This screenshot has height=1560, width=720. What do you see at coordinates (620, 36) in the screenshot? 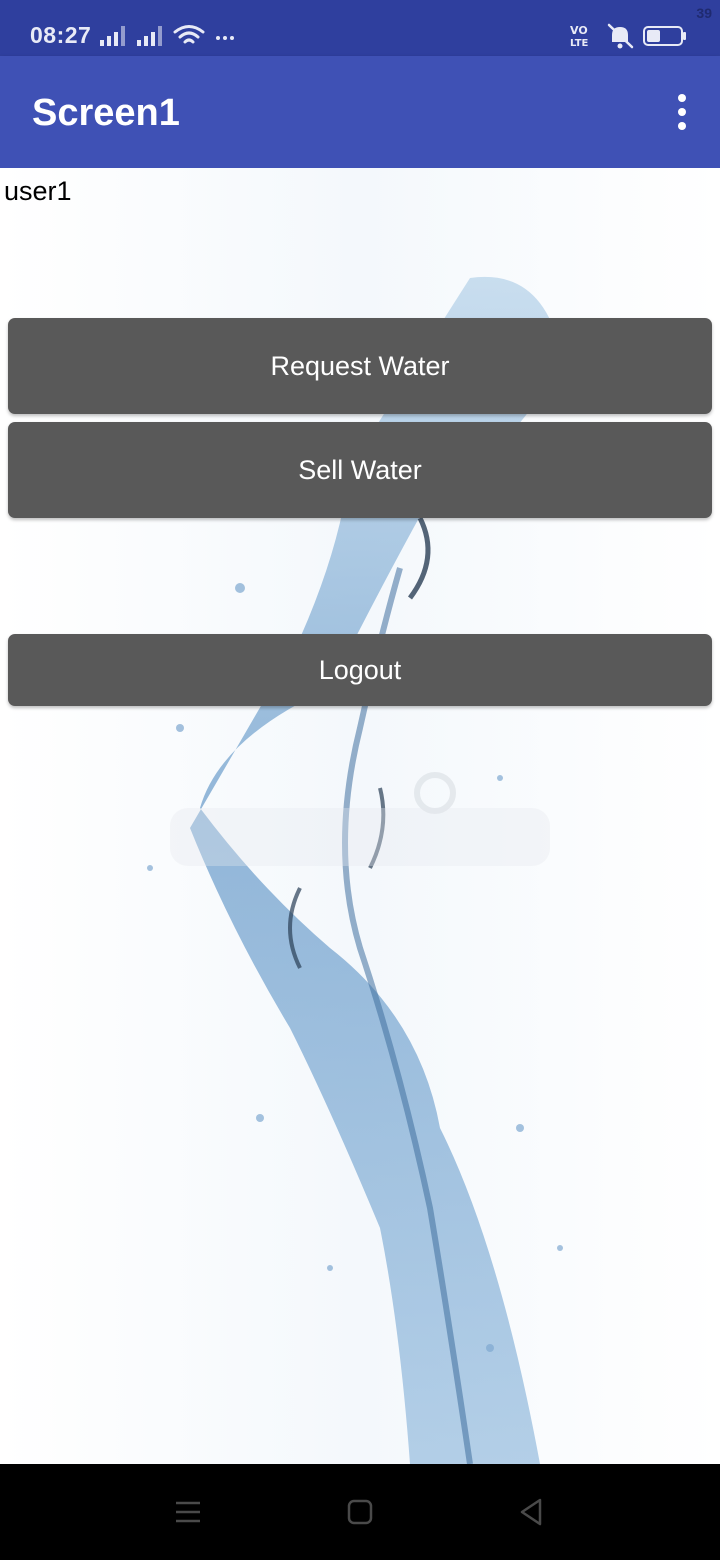
I see `mute-icon` at bounding box center [620, 36].